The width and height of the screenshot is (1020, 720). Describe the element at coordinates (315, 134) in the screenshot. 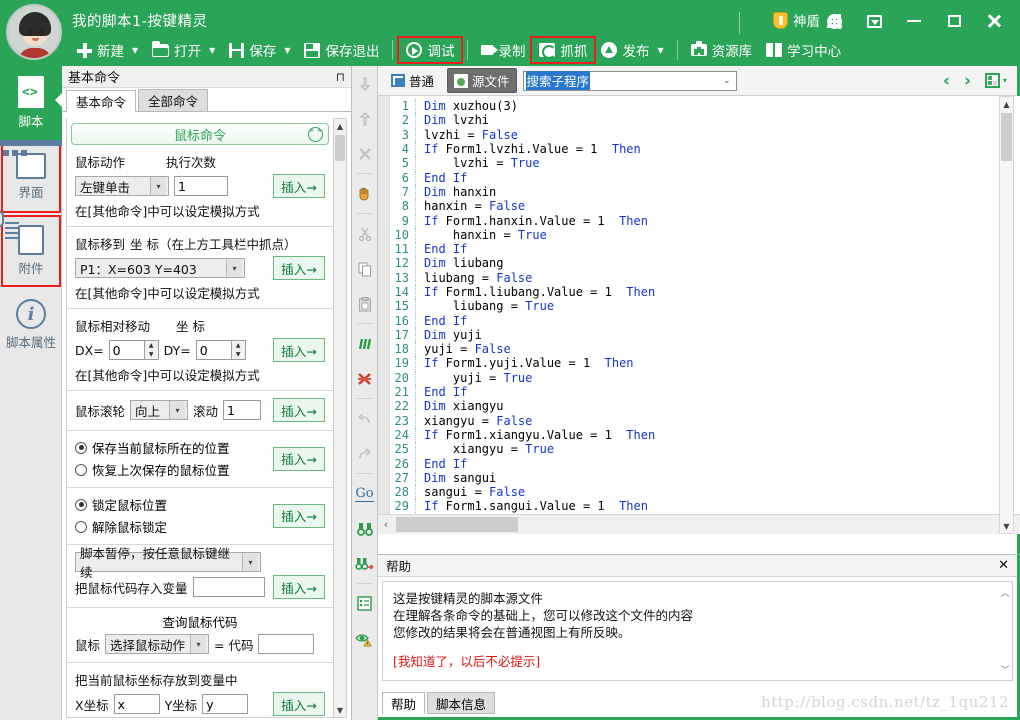

I see `collapse-up-icon: ⌃⌃` at that location.